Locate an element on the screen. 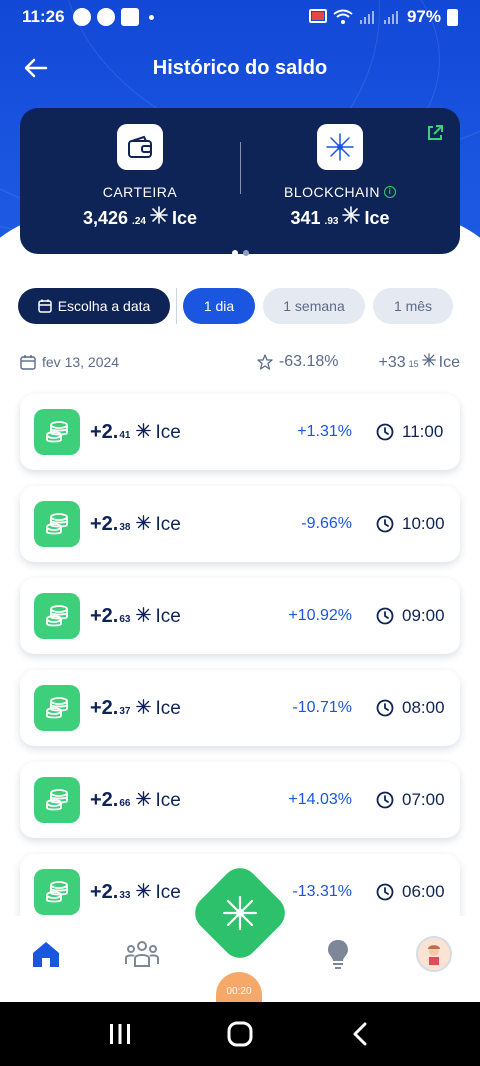 This screenshot has width=480, height=1066. notification-dot-icon is located at coordinates (151, 17).